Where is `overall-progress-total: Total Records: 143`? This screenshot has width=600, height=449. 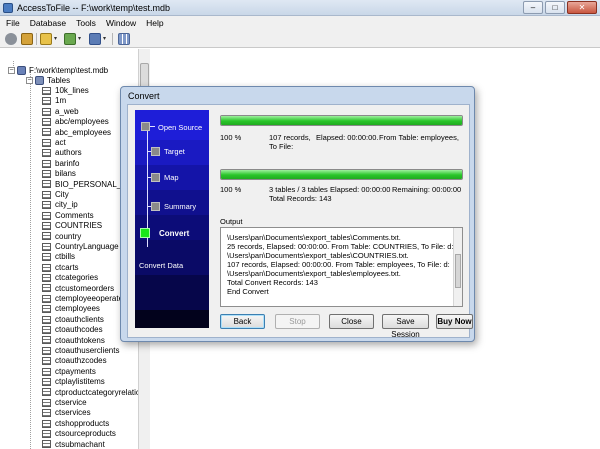
overall-progress-total: Total Records: 143 is located at coordinates (300, 198).